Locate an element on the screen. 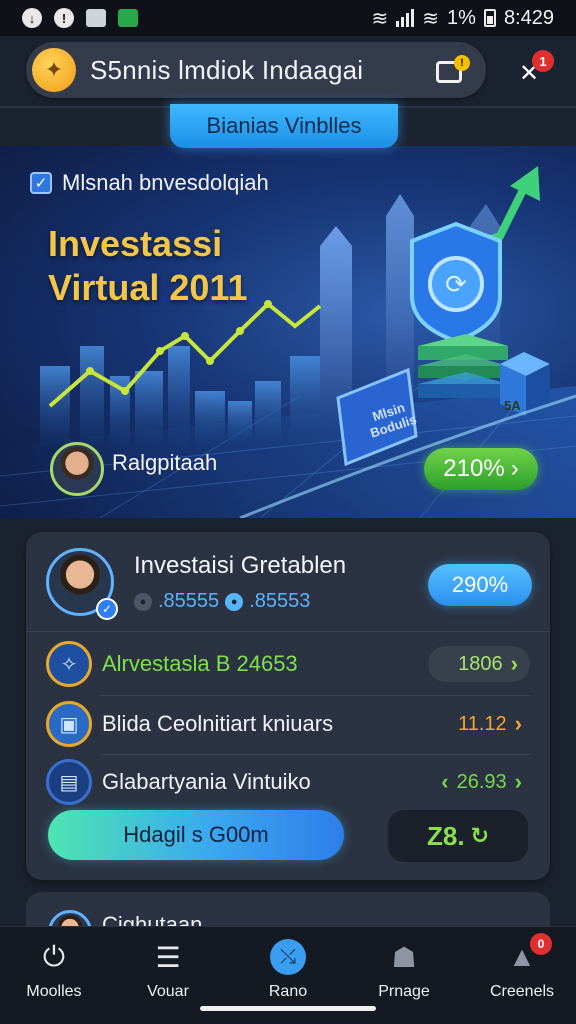 Image resolution: width=576 pixels, height=1024 pixels. coin-icon-2: ● is located at coordinates (234, 601).